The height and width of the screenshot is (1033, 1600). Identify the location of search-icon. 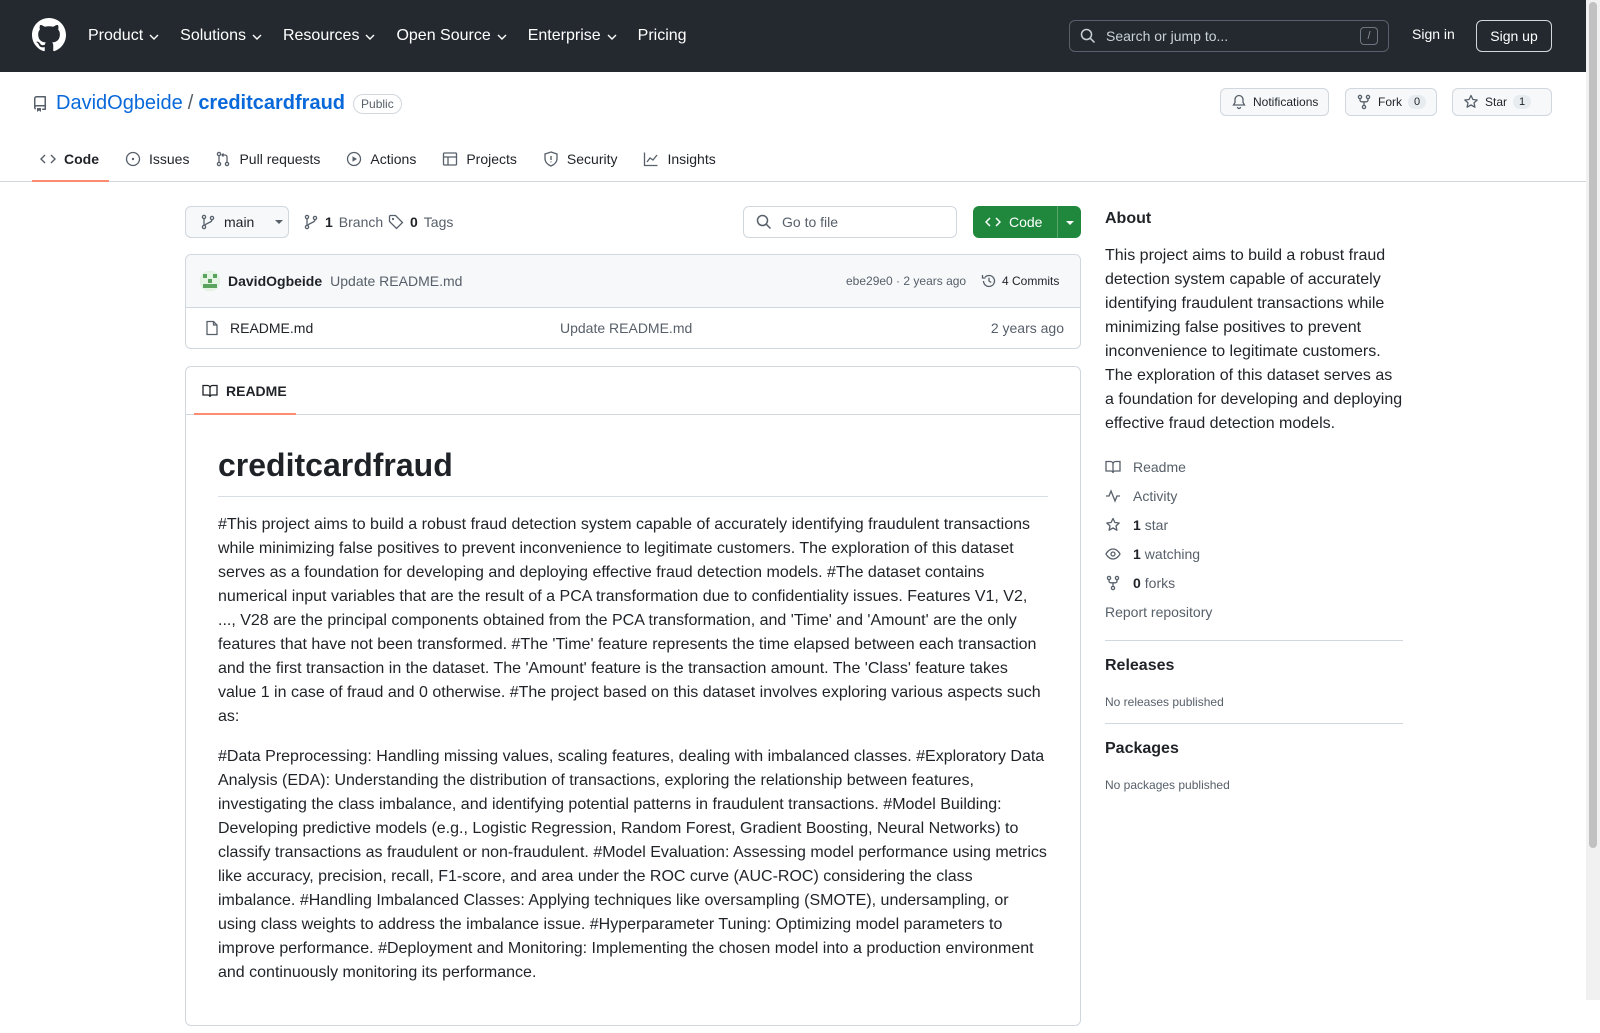
(1088, 36).